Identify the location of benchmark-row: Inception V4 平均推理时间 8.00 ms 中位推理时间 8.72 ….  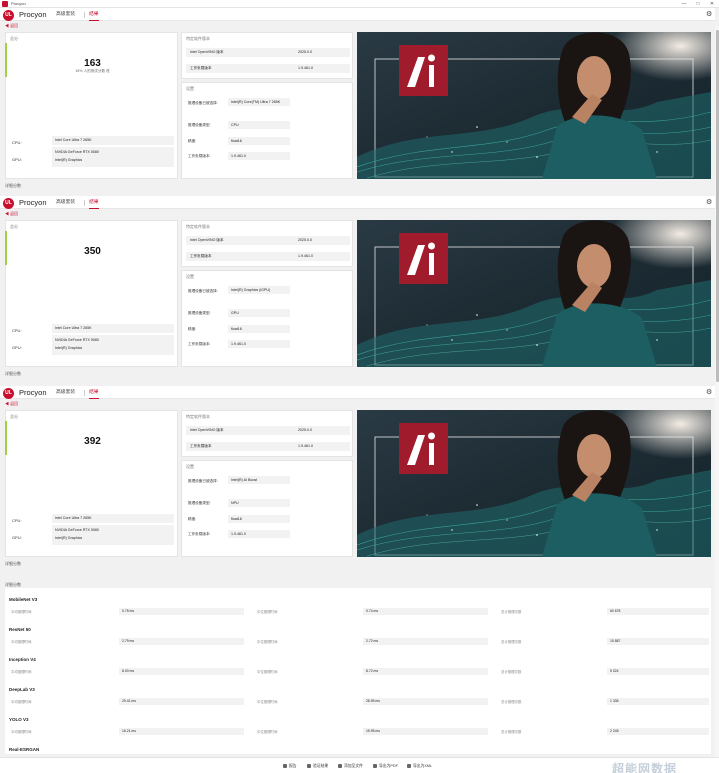
(359, 671).